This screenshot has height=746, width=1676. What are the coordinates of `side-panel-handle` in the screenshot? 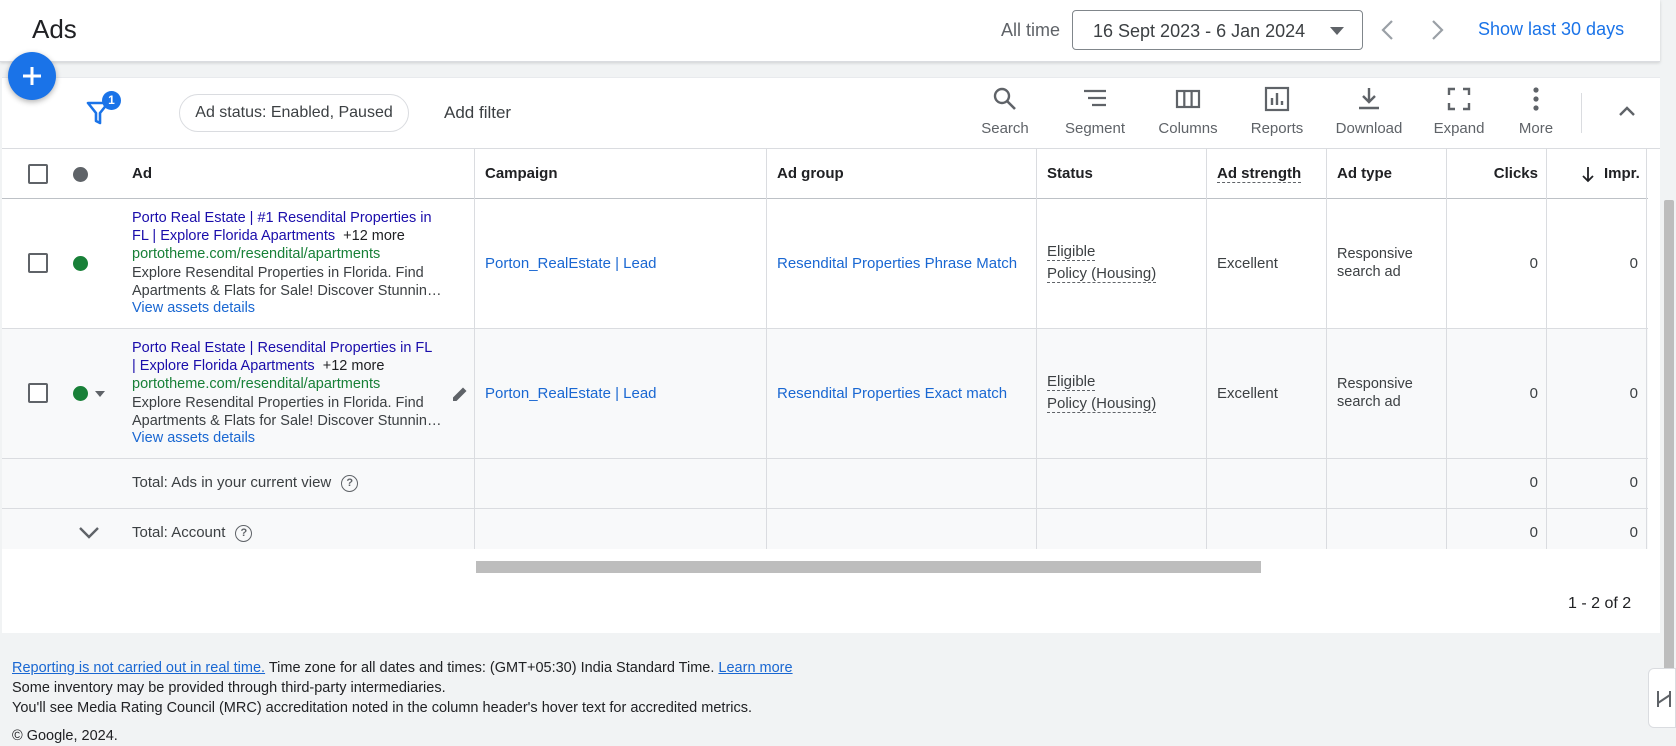 It's located at (1662, 698).